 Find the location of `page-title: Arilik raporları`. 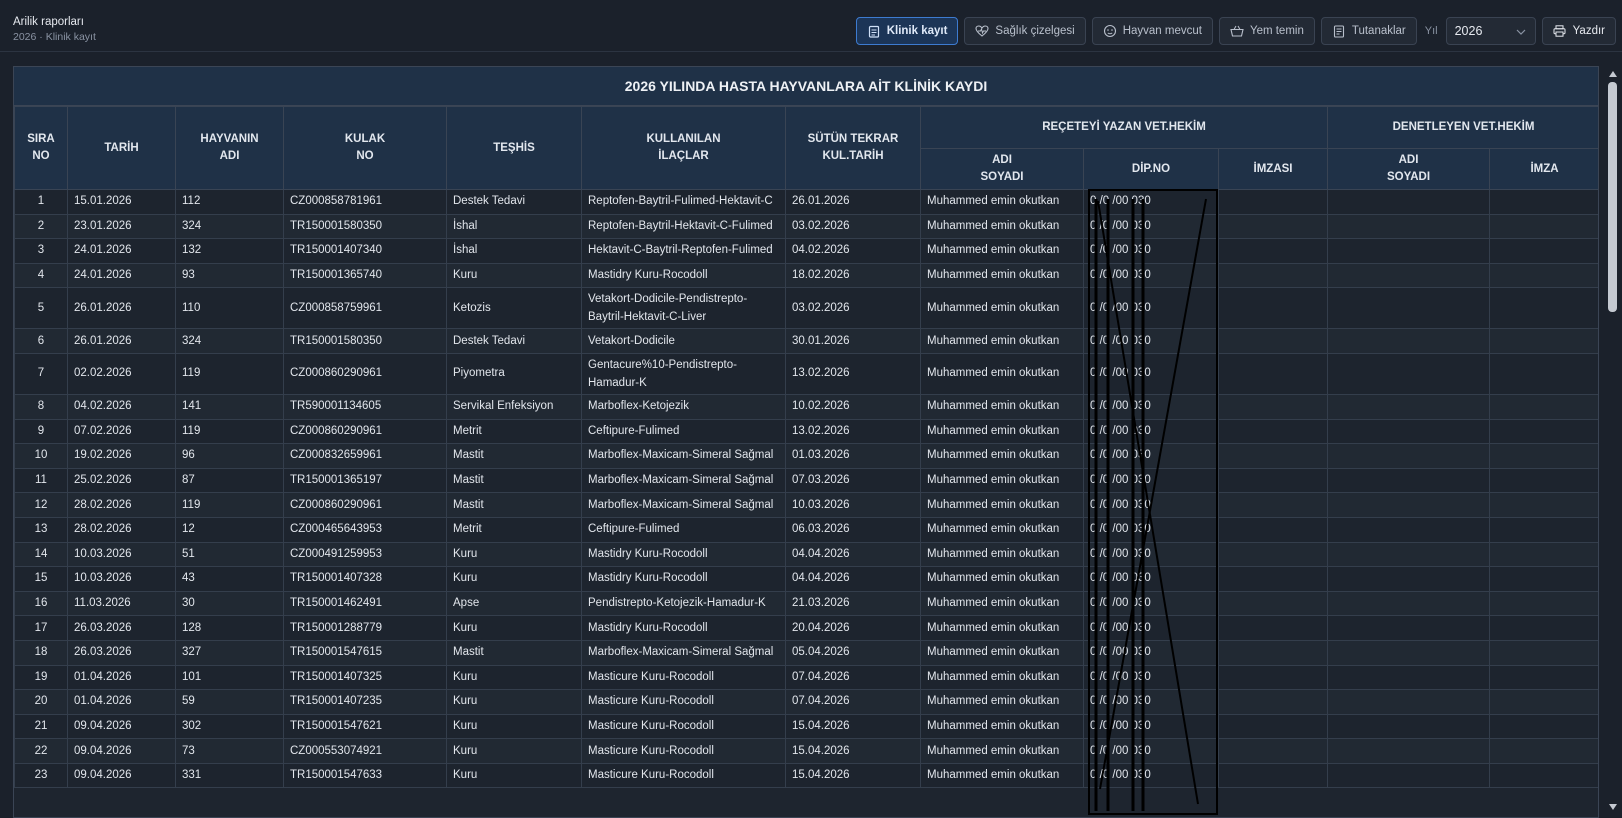

page-title: Arilik raporları is located at coordinates (48, 22).